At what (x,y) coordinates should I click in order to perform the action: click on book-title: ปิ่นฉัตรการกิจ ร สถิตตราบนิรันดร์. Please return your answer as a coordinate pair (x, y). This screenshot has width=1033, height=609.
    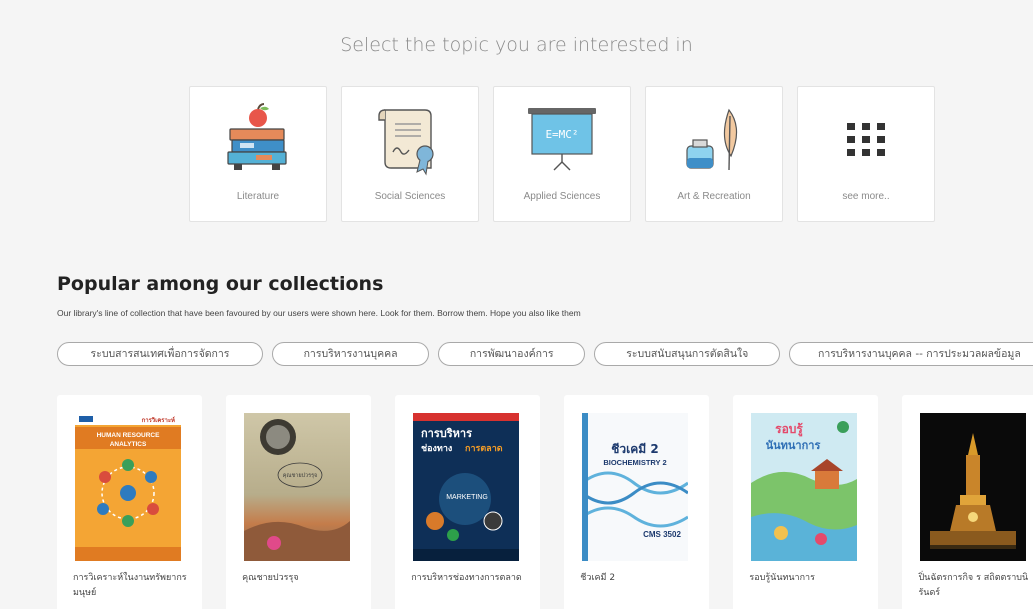
    Looking at the image, I should click on (975, 586).